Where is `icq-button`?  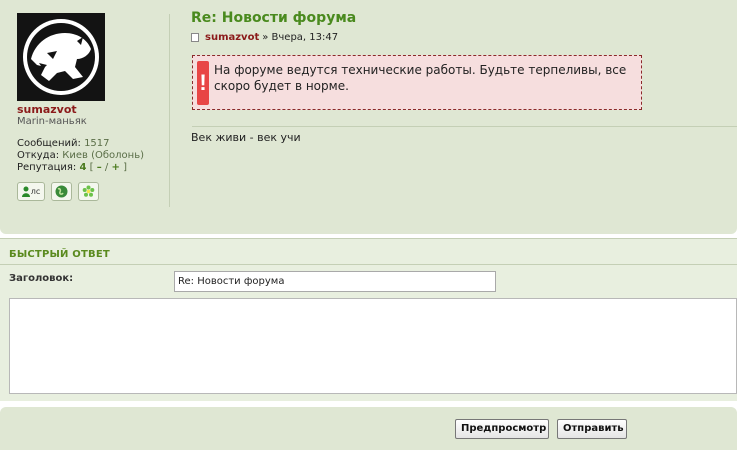 icq-button is located at coordinates (88, 191).